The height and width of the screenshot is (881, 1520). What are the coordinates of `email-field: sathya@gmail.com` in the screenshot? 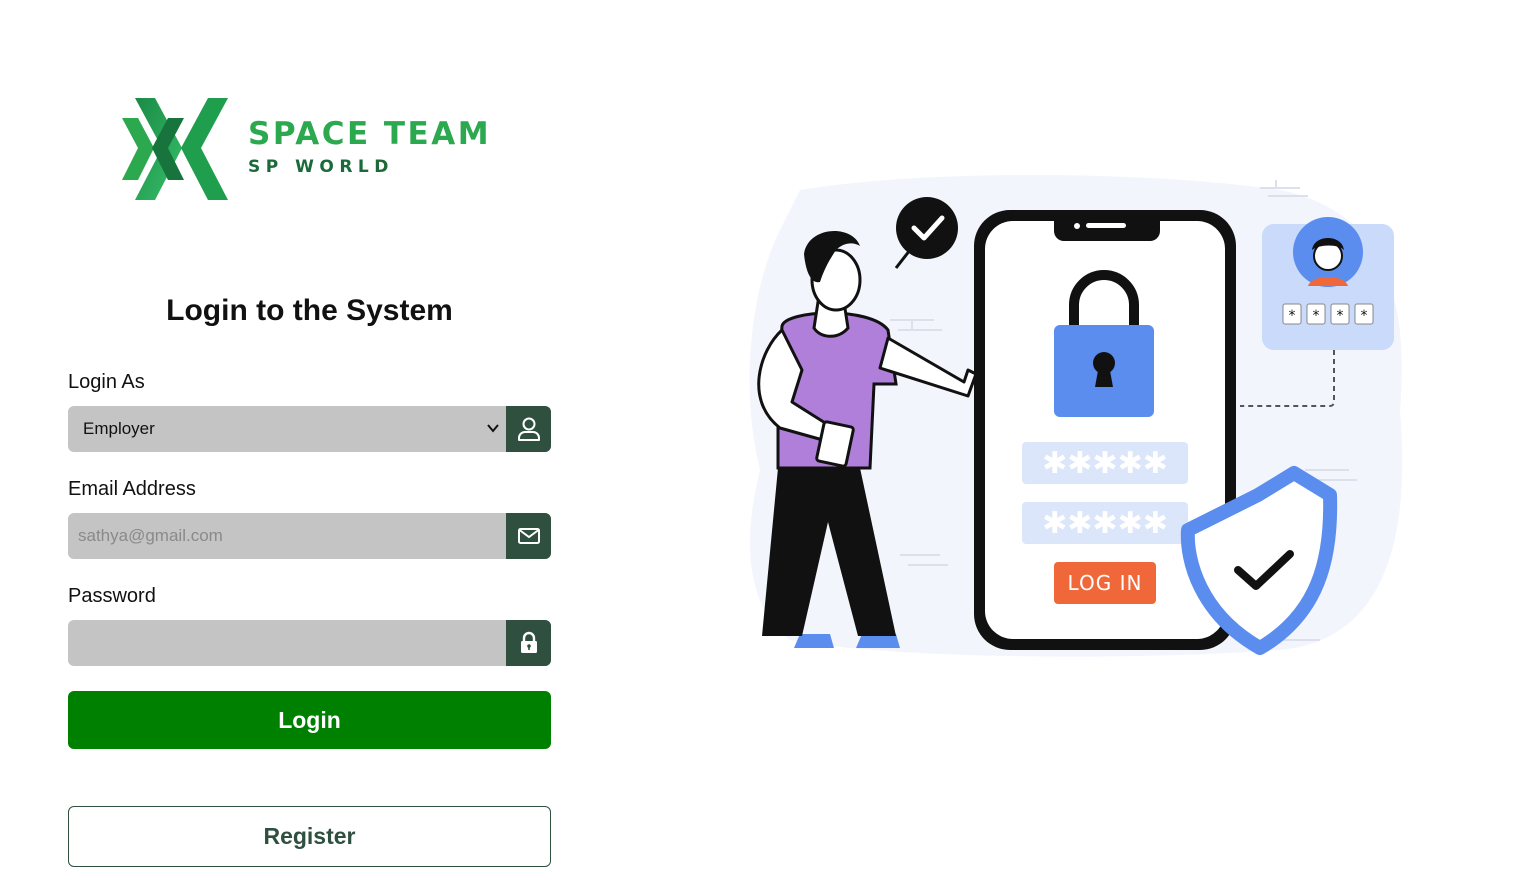 It's located at (309, 536).